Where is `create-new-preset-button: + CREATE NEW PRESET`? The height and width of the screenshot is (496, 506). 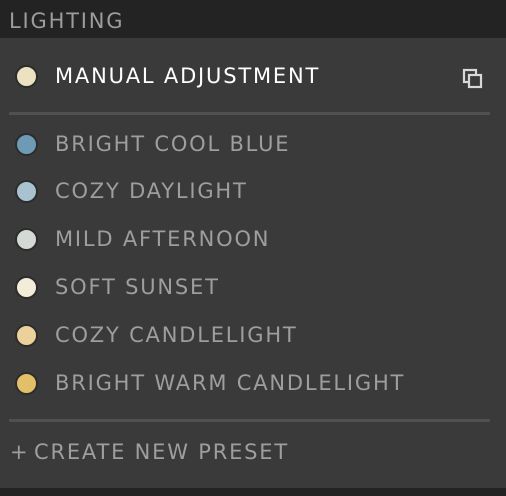
create-new-preset-button: + CREATE NEW PRESET is located at coordinates (253, 452).